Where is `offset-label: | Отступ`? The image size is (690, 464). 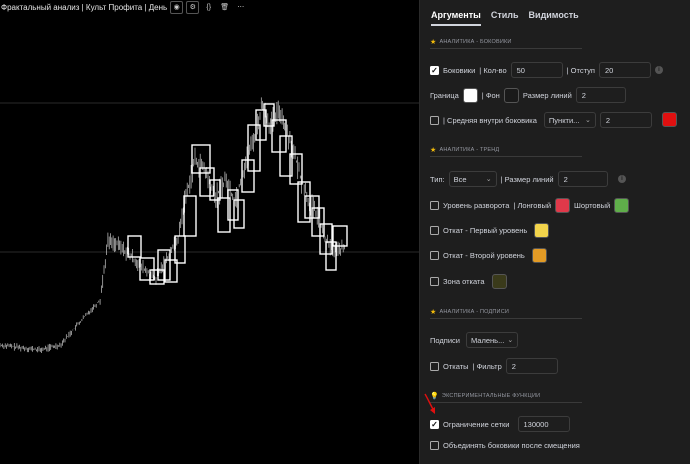
offset-label: | Отступ is located at coordinates (580, 70).